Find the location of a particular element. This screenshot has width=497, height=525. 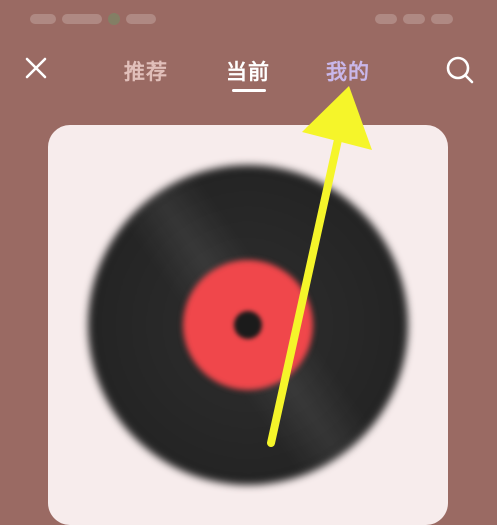

record-center-hole is located at coordinates (248, 325).